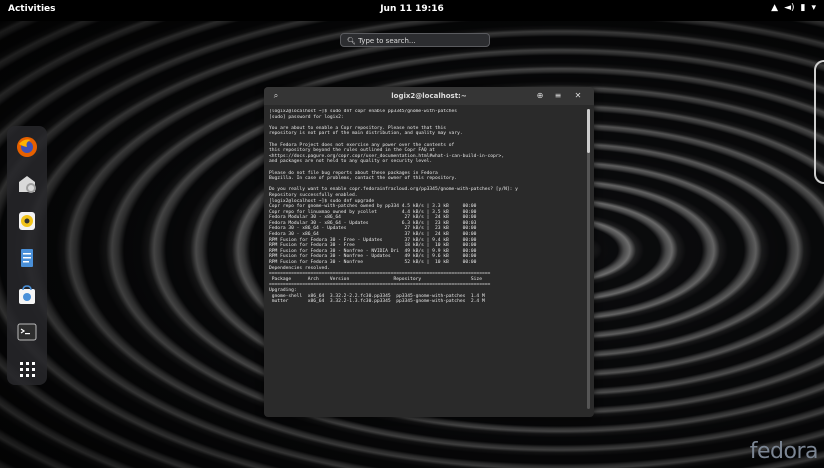 Image resolution: width=824 pixels, height=468 pixels. What do you see at coordinates (27, 184) in the screenshot?
I see `files-icon` at bounding box center [27, 184].